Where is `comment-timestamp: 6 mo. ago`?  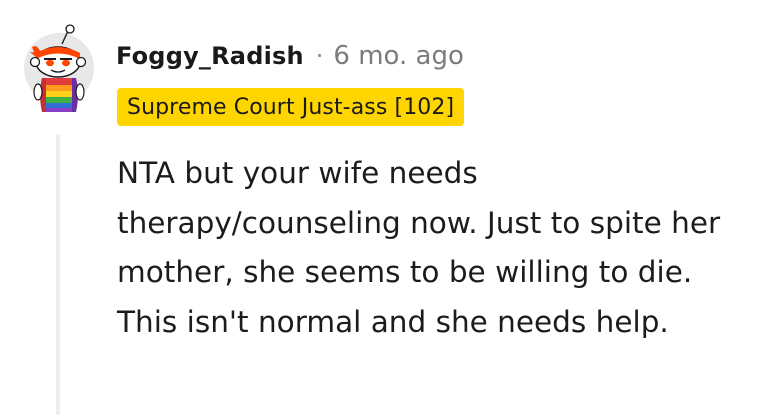
comment-timestamp: 6 mo. ago is located at coordinates (398, 56).